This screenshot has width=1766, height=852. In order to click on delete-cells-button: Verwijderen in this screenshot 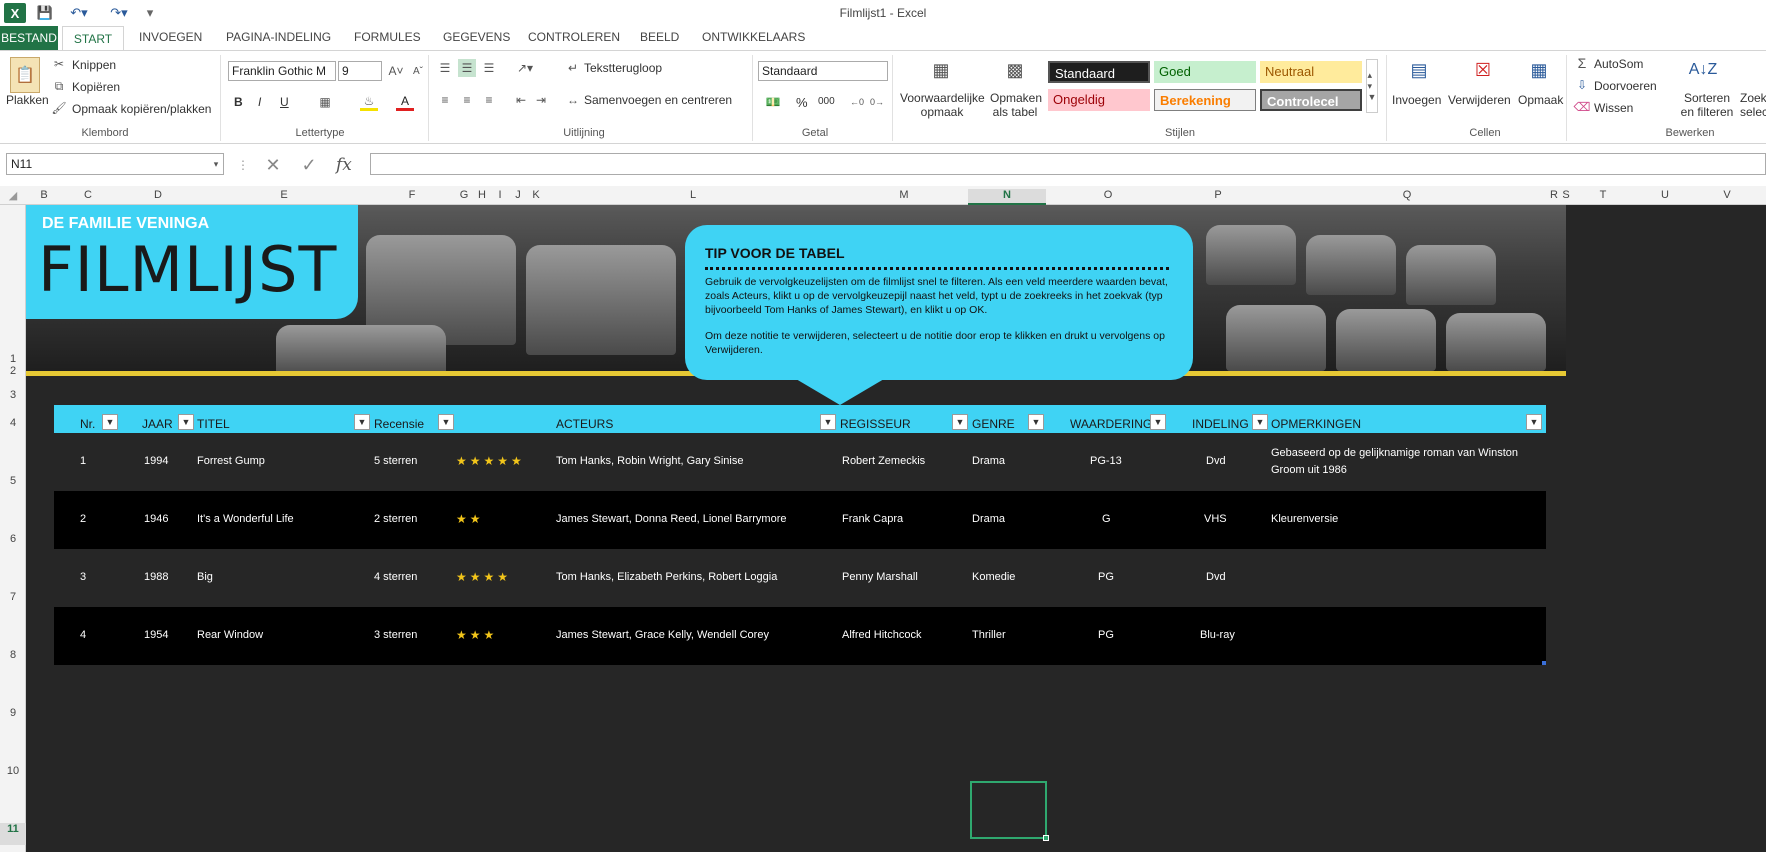, I will do `click(1479, 100)`.